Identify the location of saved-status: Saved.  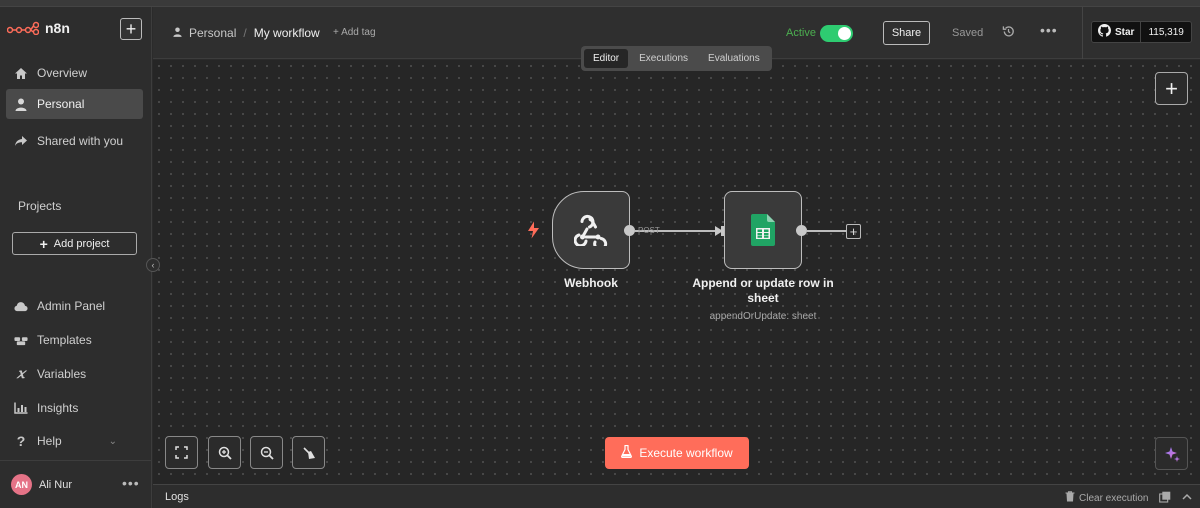
(968, 33).